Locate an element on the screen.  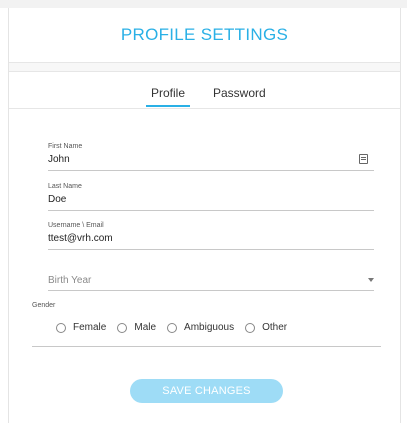
gender-option-label: Ambiguous is located at coordinates (209, 327).